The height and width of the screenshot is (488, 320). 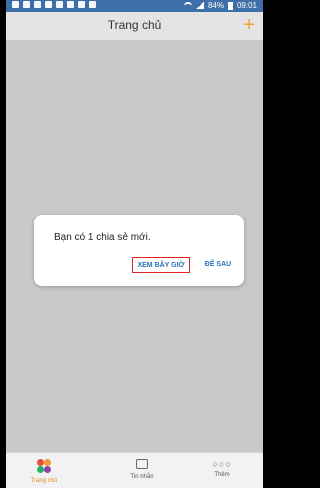 I want to click on page-title: Trang chủ, so click(x=134, y=25).